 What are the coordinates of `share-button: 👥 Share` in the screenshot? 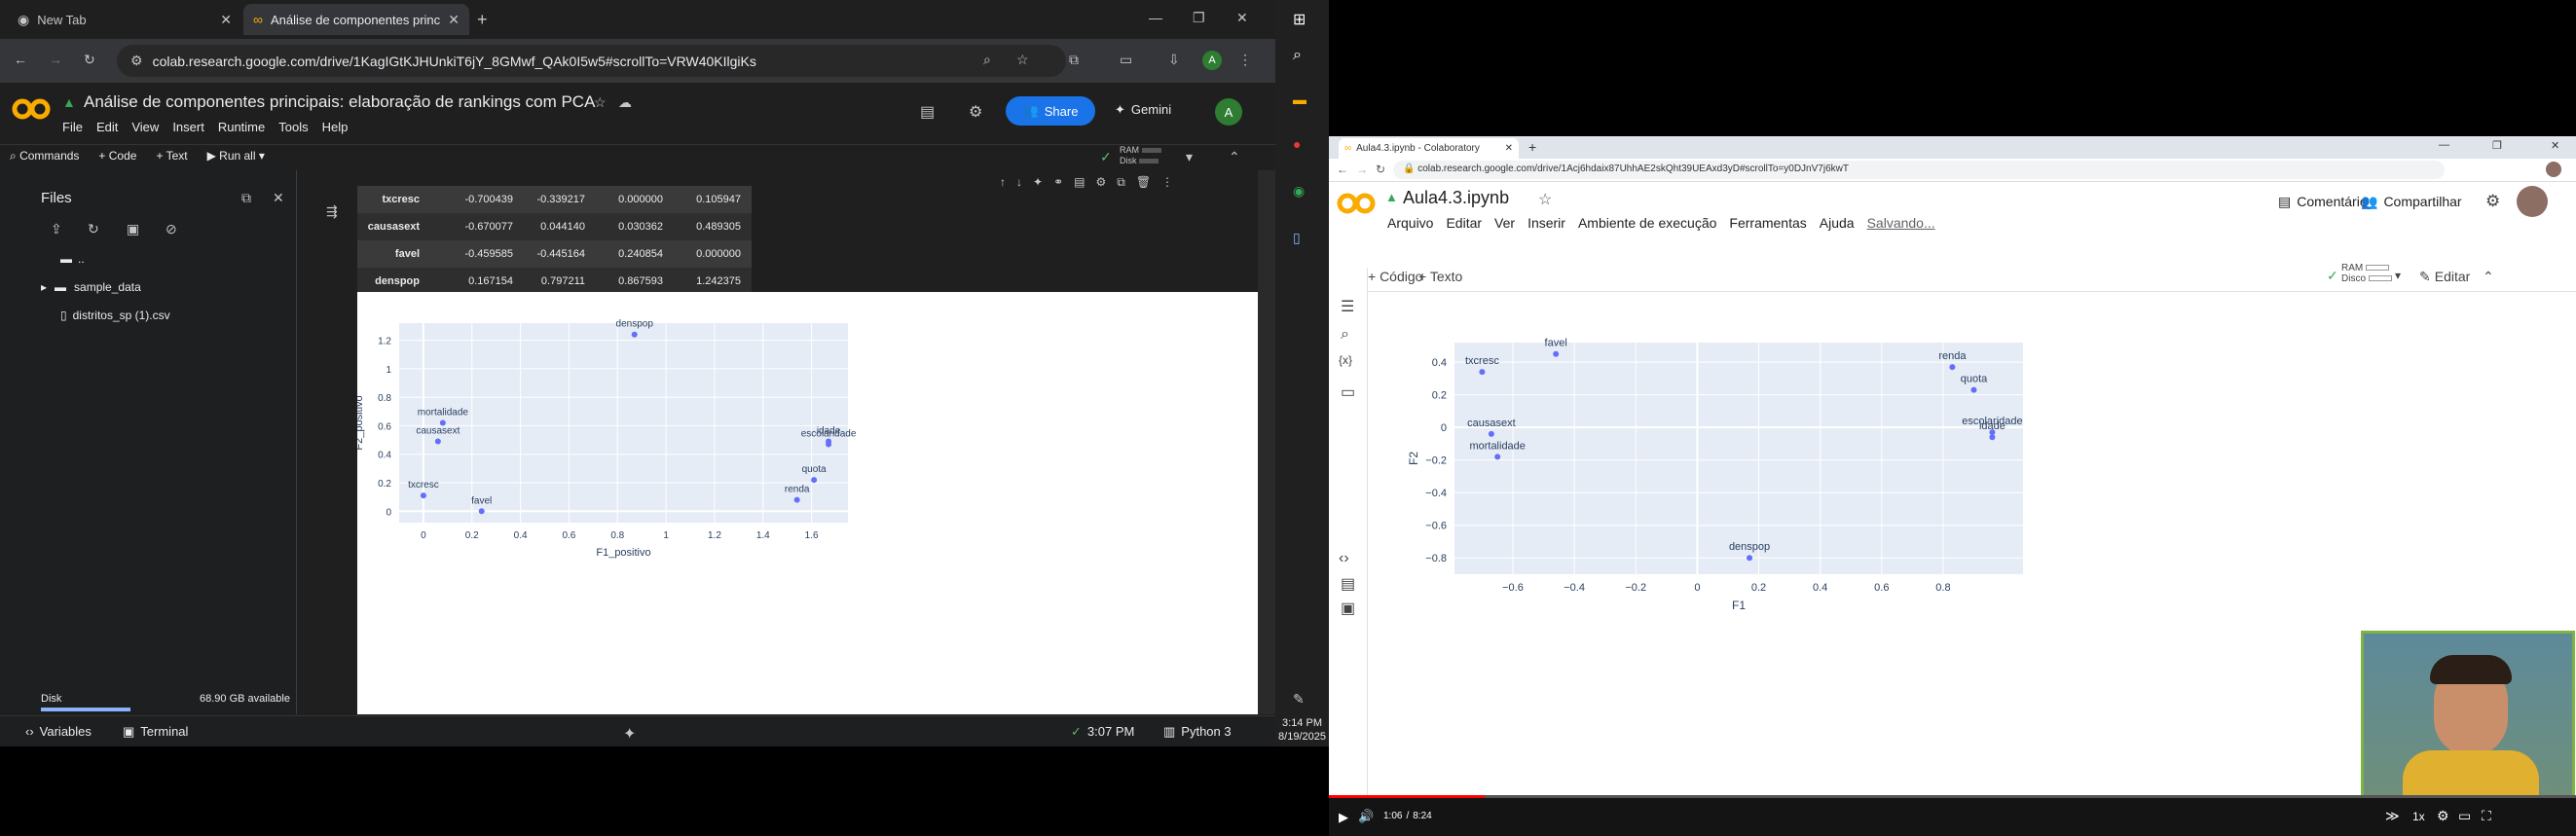 It's located at (1050, 111).